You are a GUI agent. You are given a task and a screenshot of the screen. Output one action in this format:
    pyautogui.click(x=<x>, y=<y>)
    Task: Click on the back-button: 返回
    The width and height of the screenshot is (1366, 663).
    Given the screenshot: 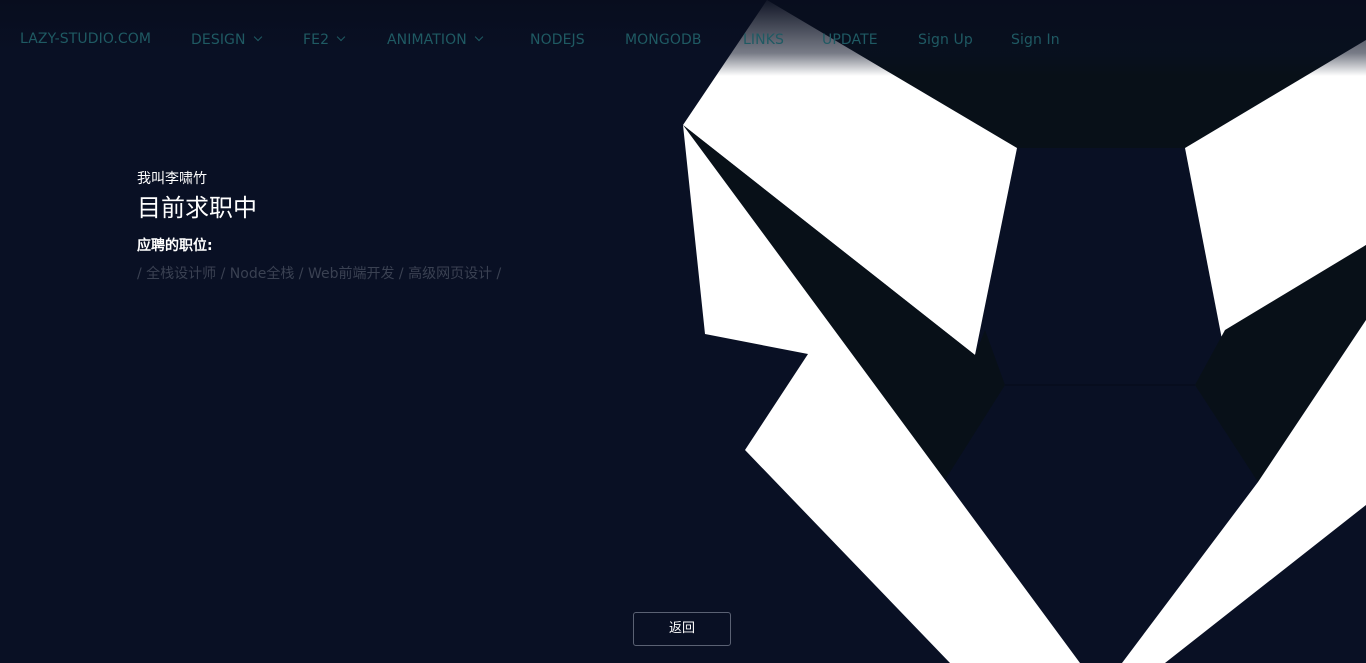 What is the action you would take?
    pyautogui.click(x=682, y=629)
    